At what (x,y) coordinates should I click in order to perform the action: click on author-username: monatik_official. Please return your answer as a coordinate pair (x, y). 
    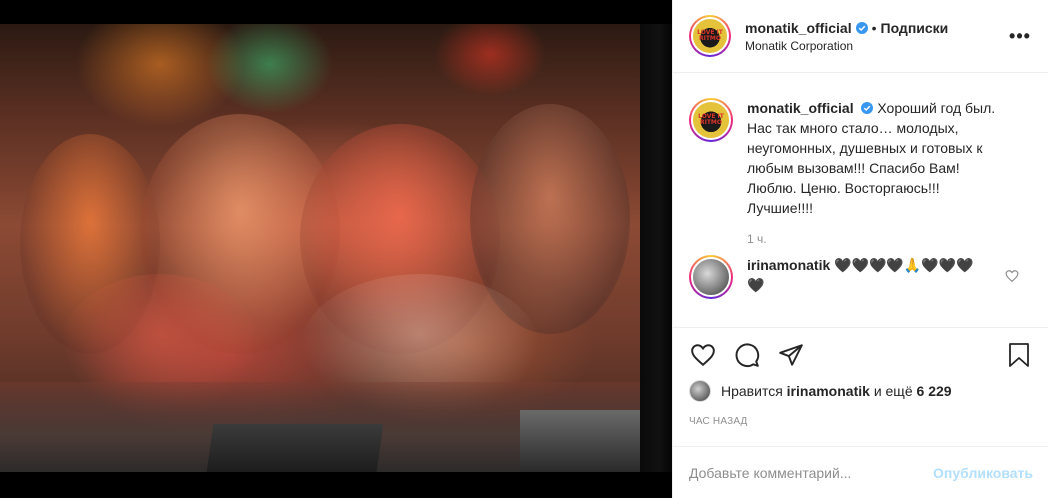
    Looking at the image, I should click on (798, 28).